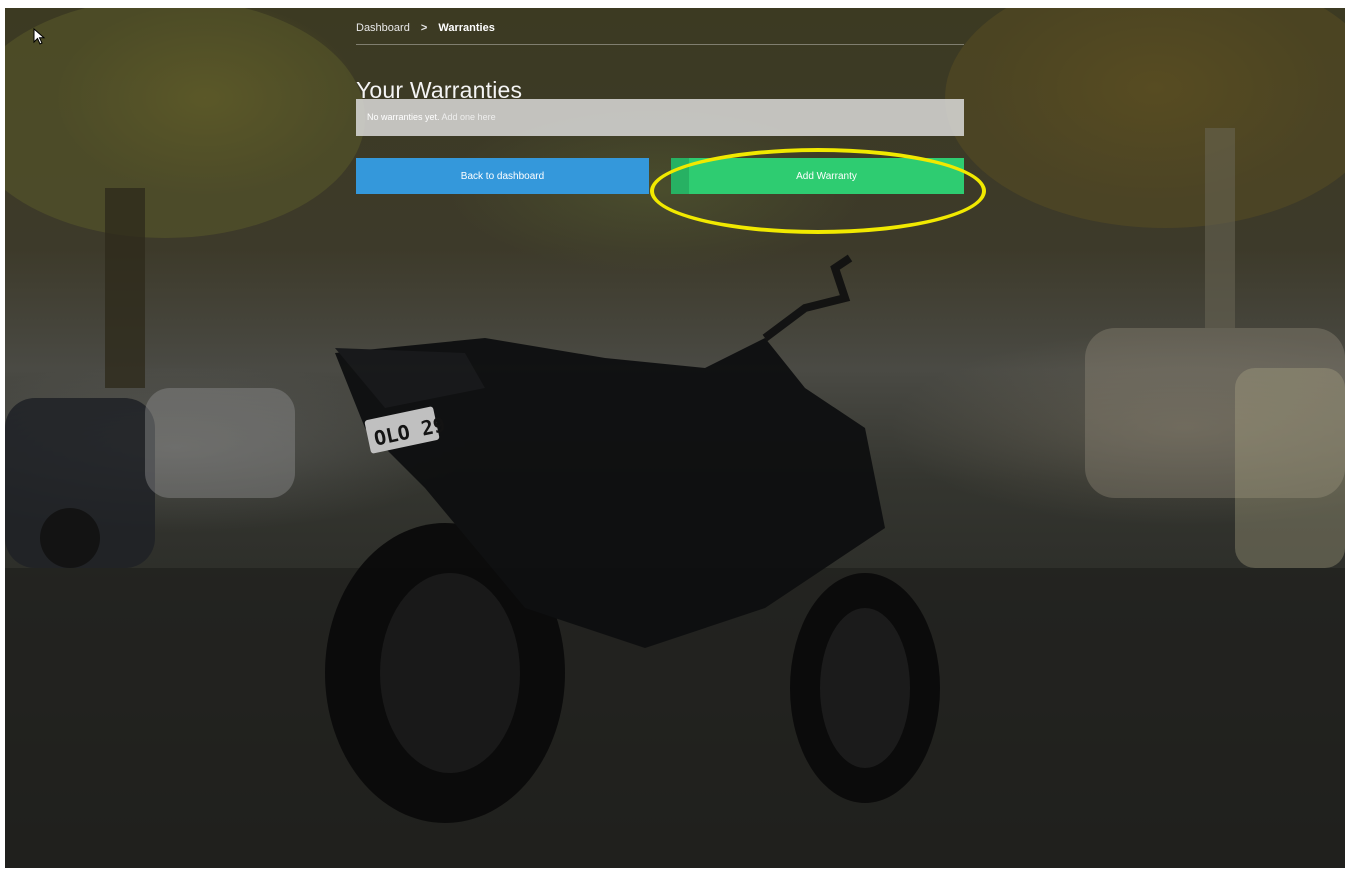 The image size is (1351, 875). Describe the element at coordinates (185, 123) in the screenshot. I see `tree-canopy-left` at that location.